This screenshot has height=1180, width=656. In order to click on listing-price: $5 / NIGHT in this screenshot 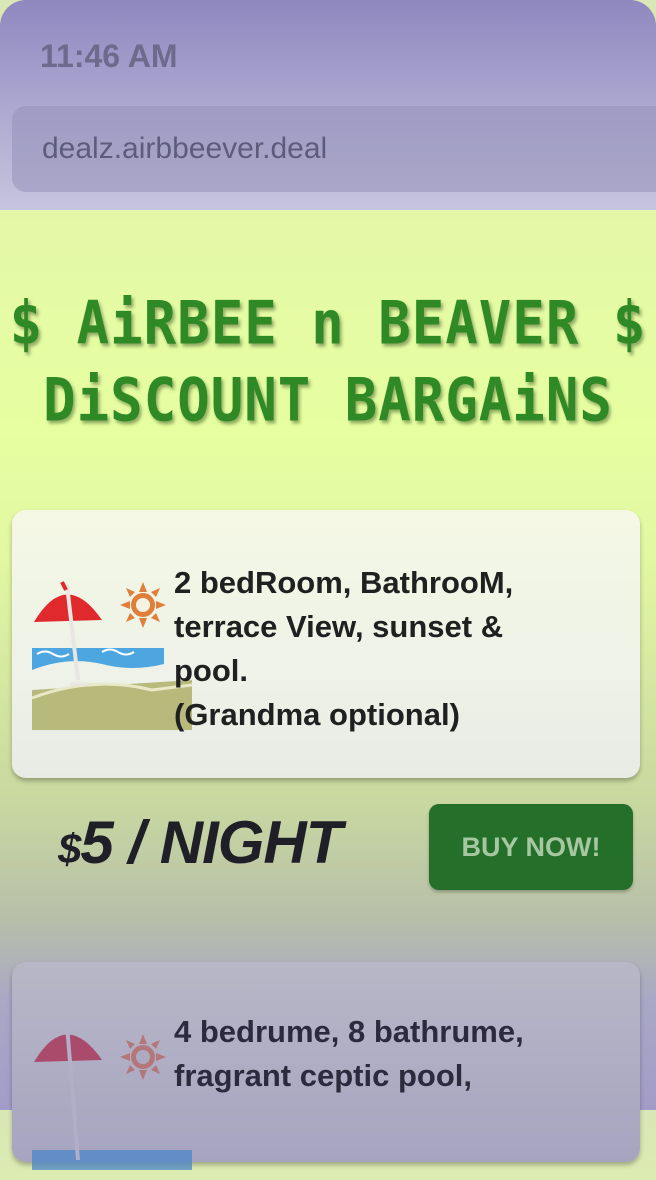, I will do `click(200, 842)`.